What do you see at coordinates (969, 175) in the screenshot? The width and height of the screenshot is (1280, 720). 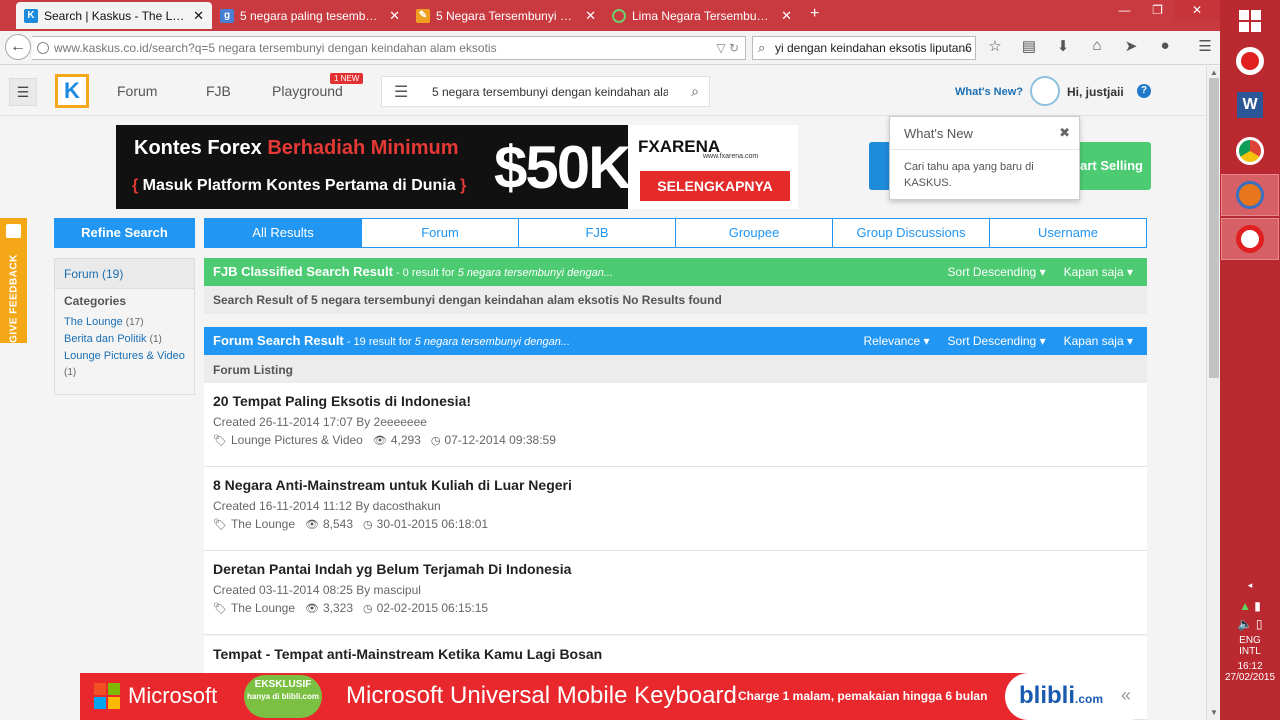 I see `popover-body: Cari tahu apa yang baru di KASKUS.` at bounding box center [969, 175].